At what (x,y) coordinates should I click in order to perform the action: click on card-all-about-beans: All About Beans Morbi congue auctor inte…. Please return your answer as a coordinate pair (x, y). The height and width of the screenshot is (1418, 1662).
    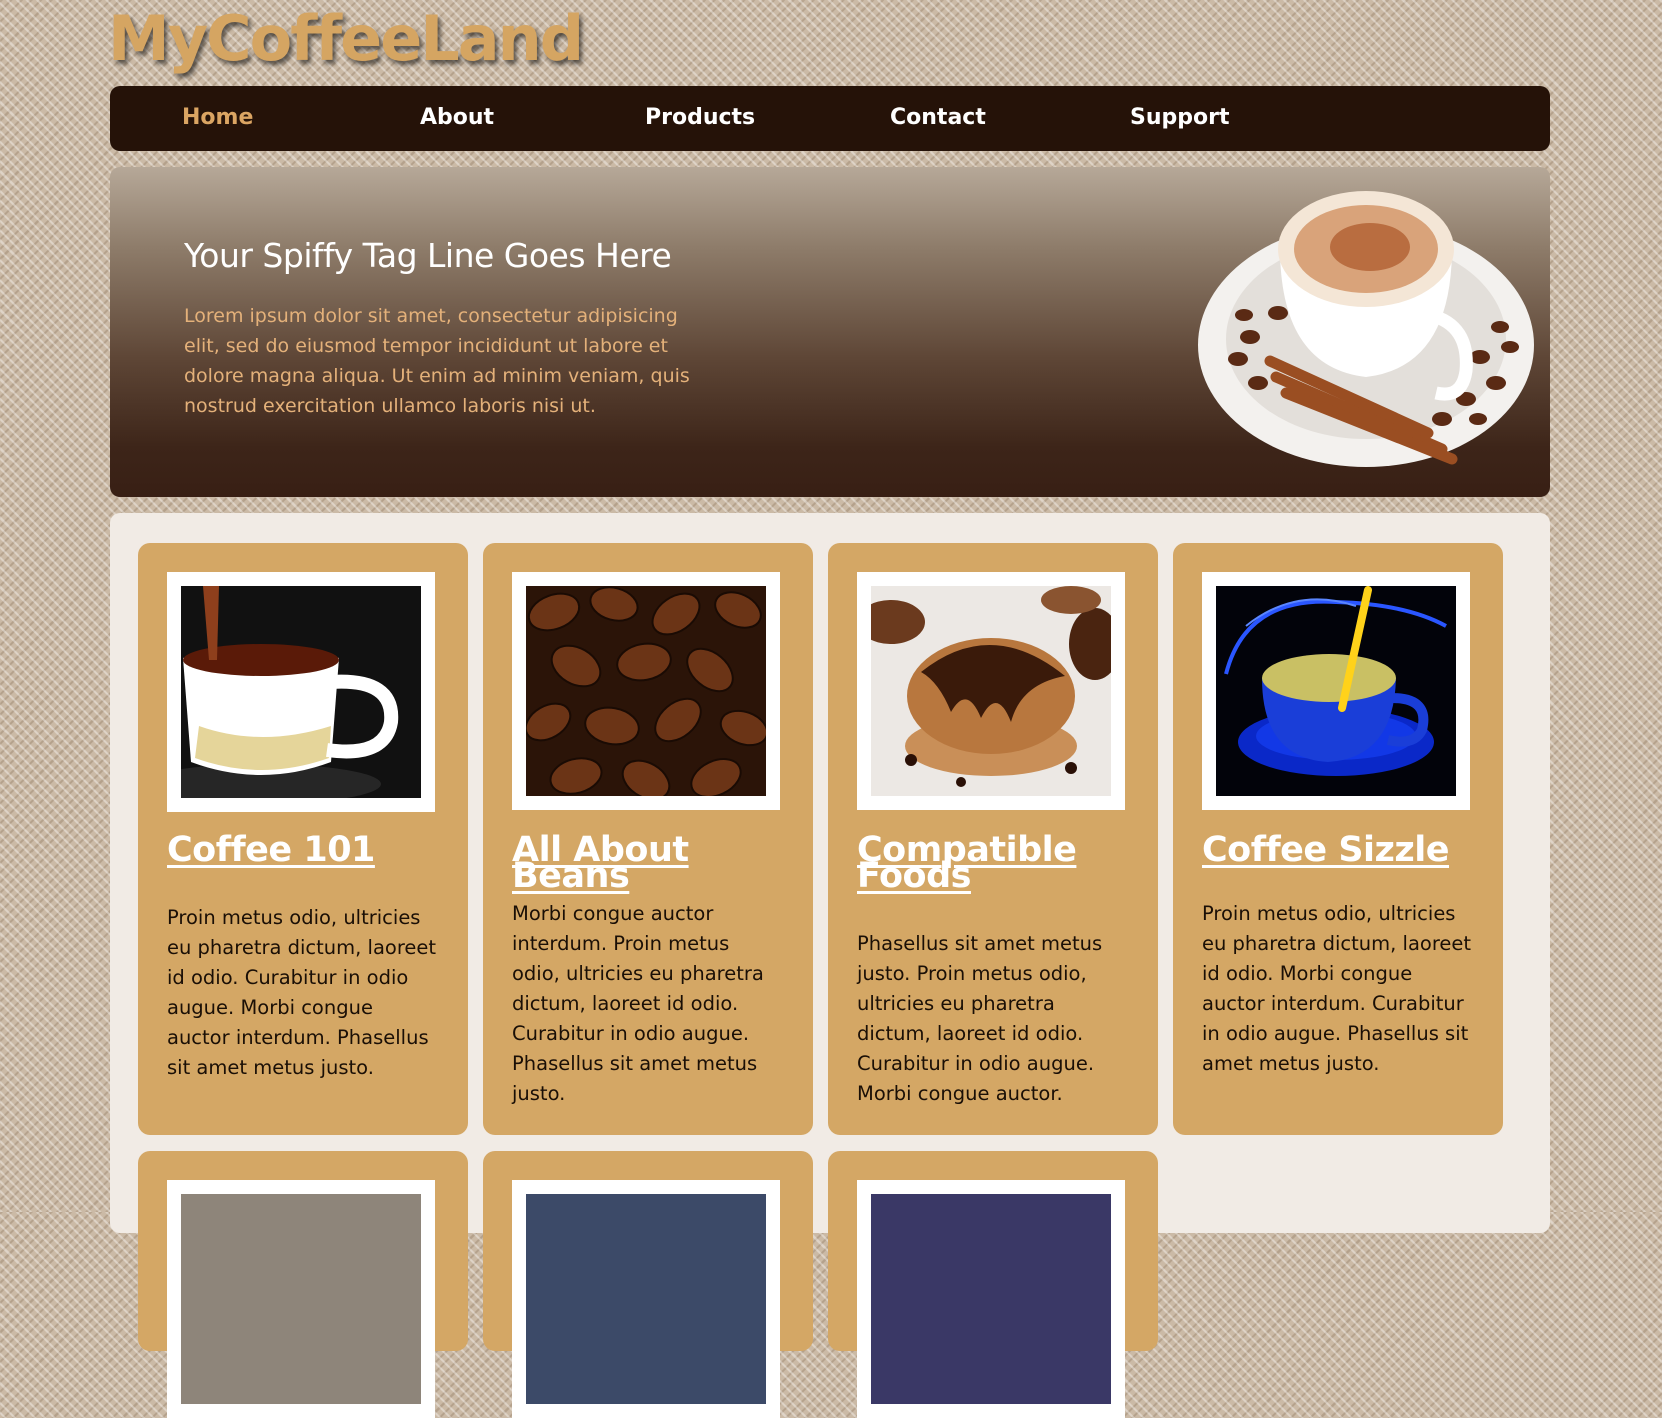
    Looking at the image, I should click on (648, 839).